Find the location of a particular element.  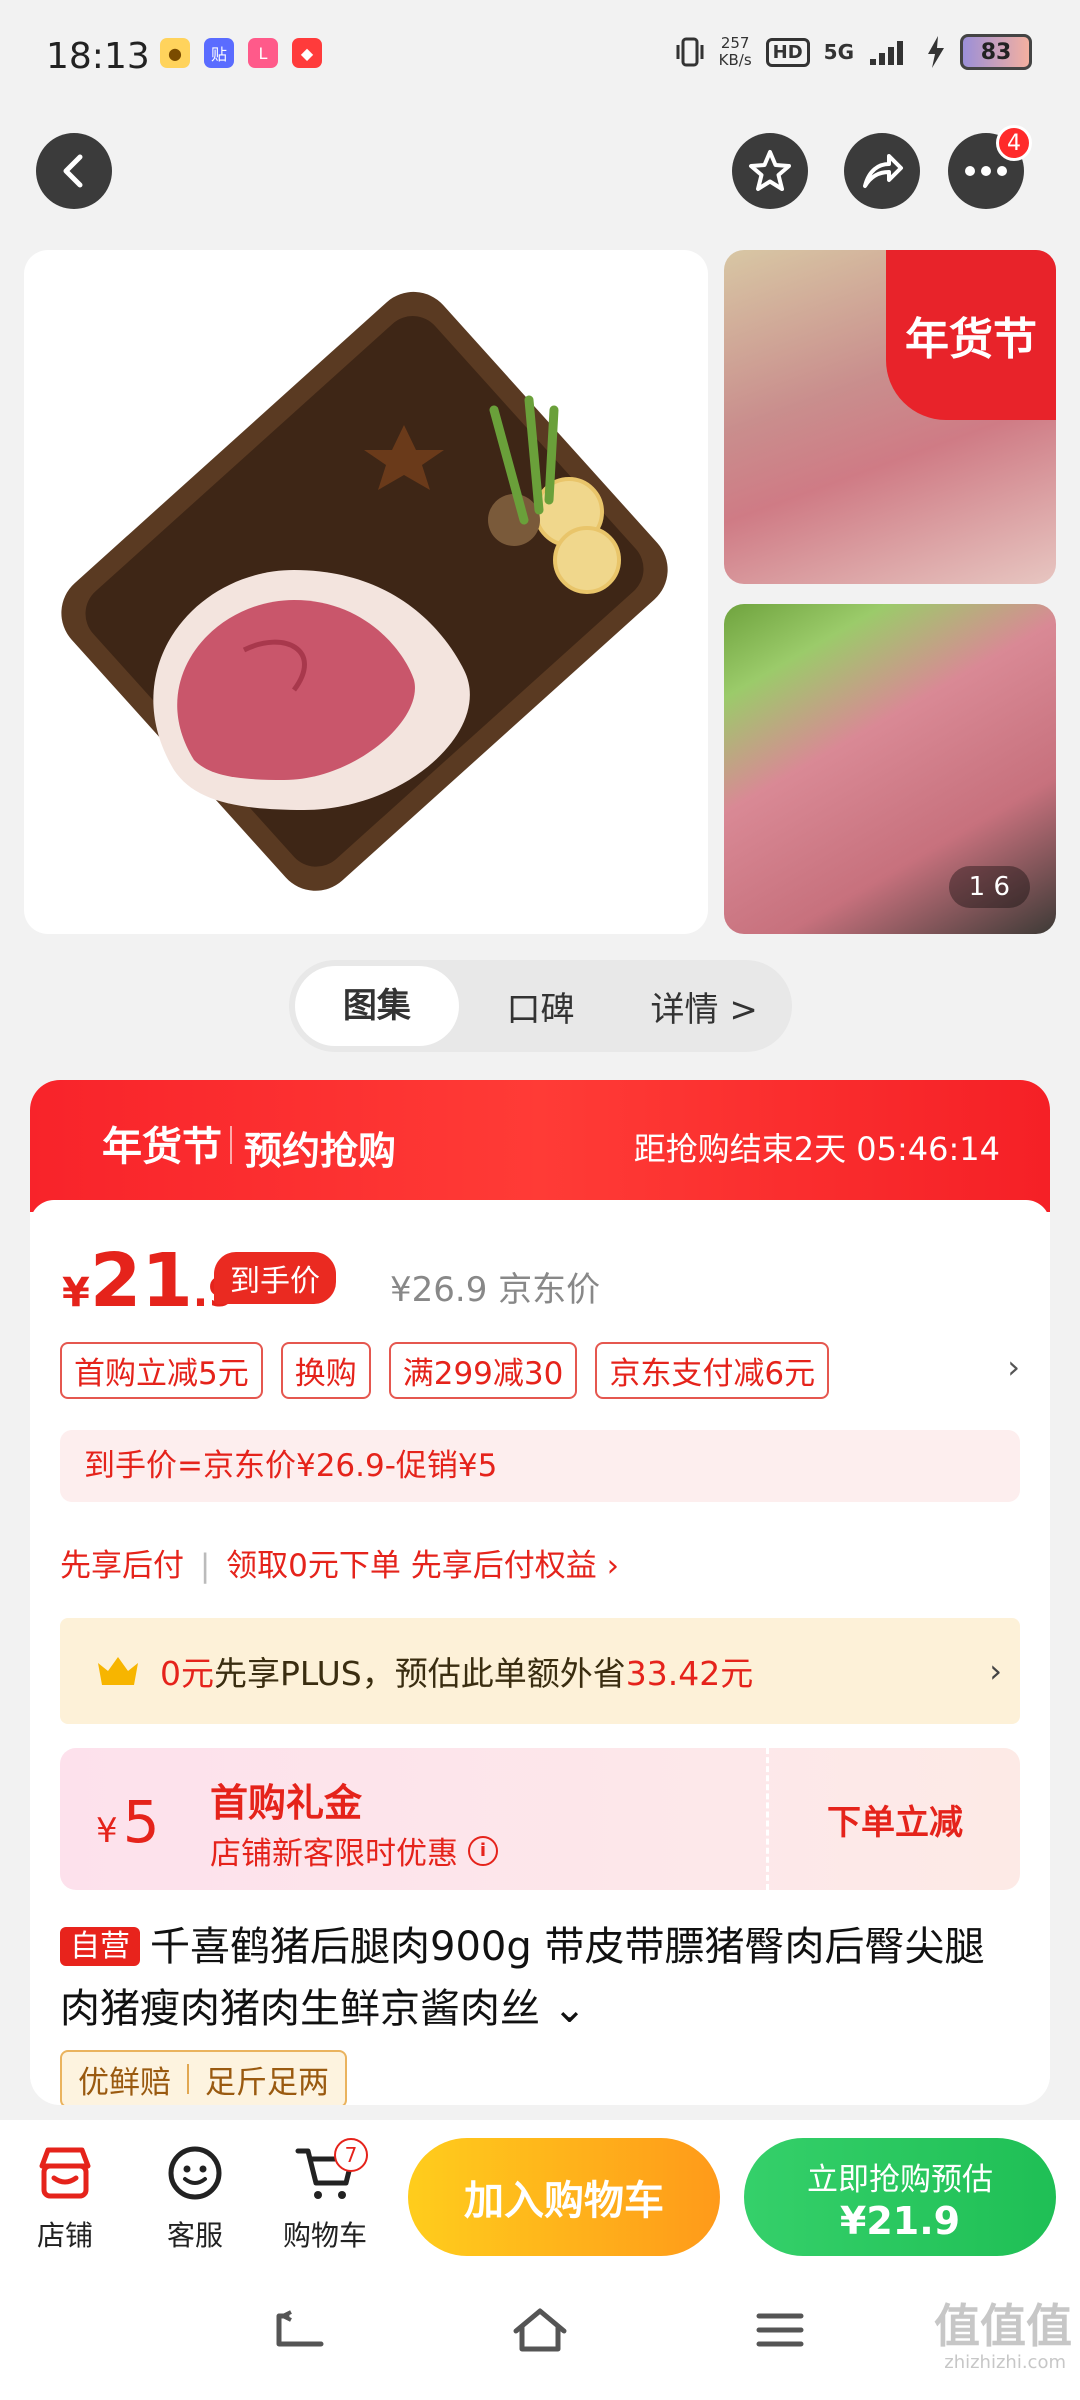

charging-icon is located at coordinates (936, 52).